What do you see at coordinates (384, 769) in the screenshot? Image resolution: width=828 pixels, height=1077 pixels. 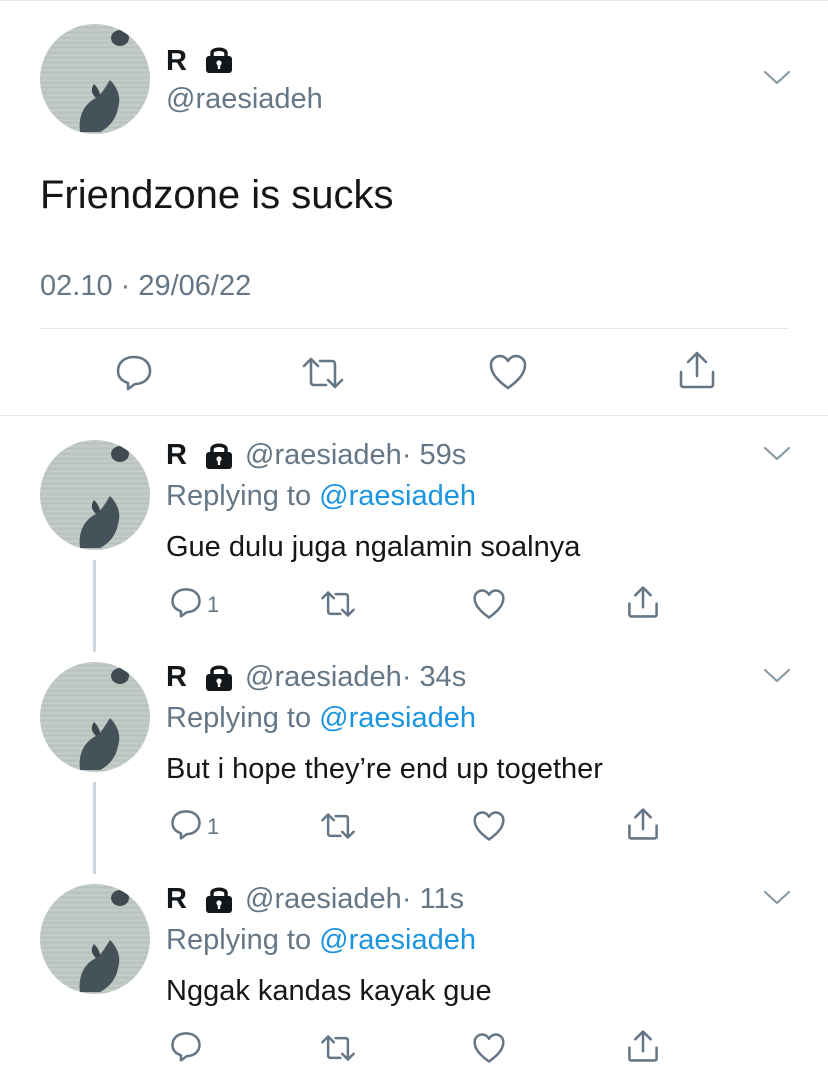 I see `reply-text: But i hope they’re end up together` at bounding box center [384, 769].